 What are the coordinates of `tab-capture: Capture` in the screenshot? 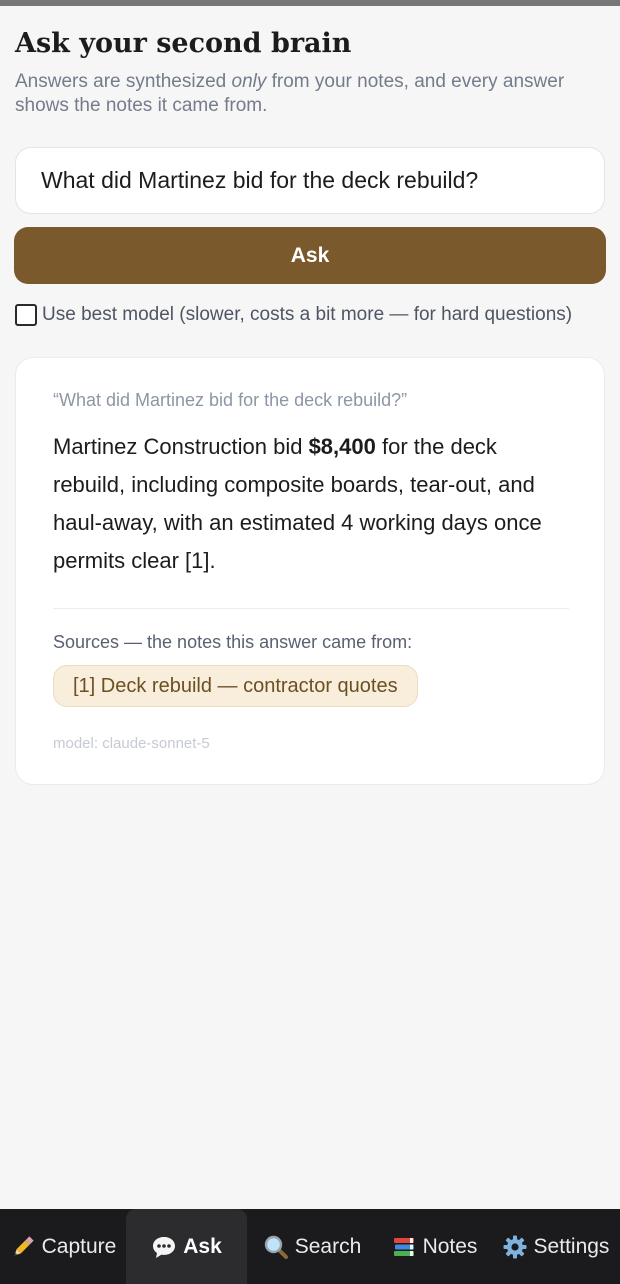 It's located at (63, 1246).